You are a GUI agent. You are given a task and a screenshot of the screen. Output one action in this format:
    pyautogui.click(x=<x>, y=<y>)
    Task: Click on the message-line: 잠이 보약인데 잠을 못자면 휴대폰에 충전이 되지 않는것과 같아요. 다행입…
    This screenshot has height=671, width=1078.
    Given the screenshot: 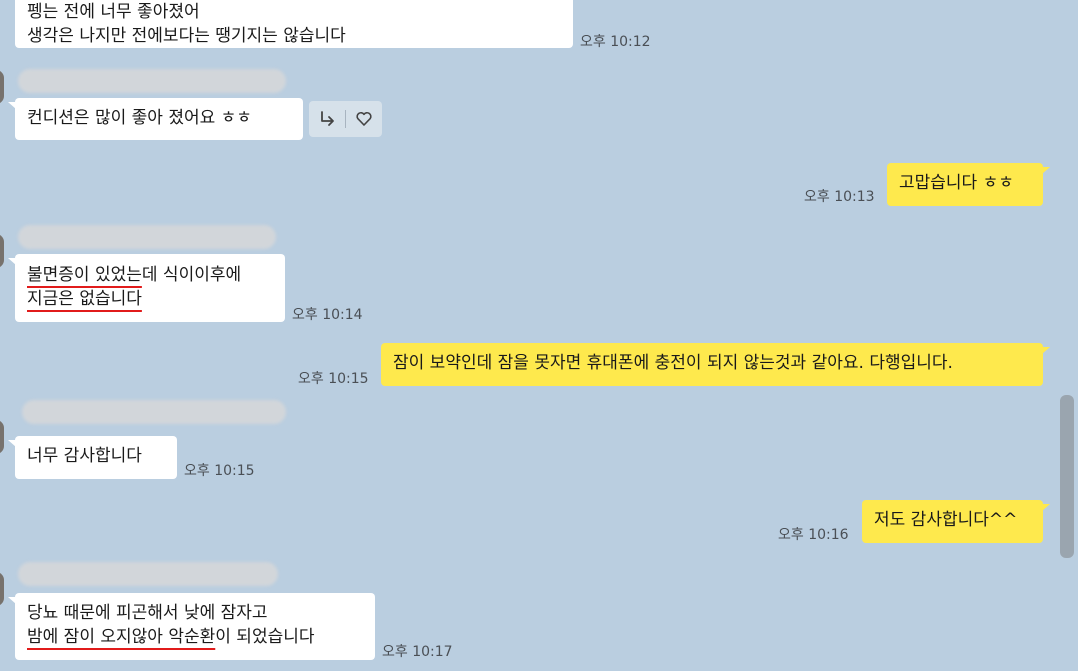 What is the action you would take?
    pyautogui.click(x=673, y=363)
    